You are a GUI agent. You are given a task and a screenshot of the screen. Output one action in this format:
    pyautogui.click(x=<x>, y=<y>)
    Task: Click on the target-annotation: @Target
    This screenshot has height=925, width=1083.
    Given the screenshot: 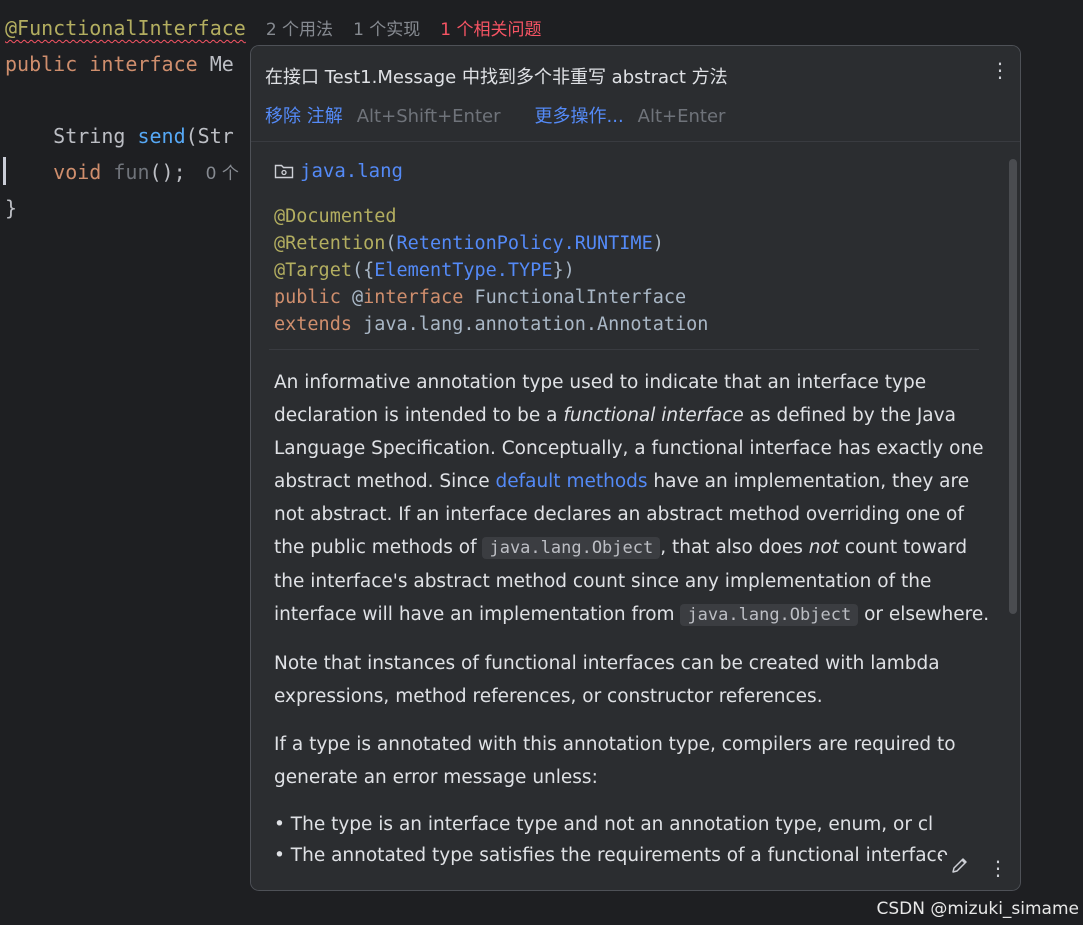 What is the action you would take?
    pyautogui.click(x=313, y=270)
    